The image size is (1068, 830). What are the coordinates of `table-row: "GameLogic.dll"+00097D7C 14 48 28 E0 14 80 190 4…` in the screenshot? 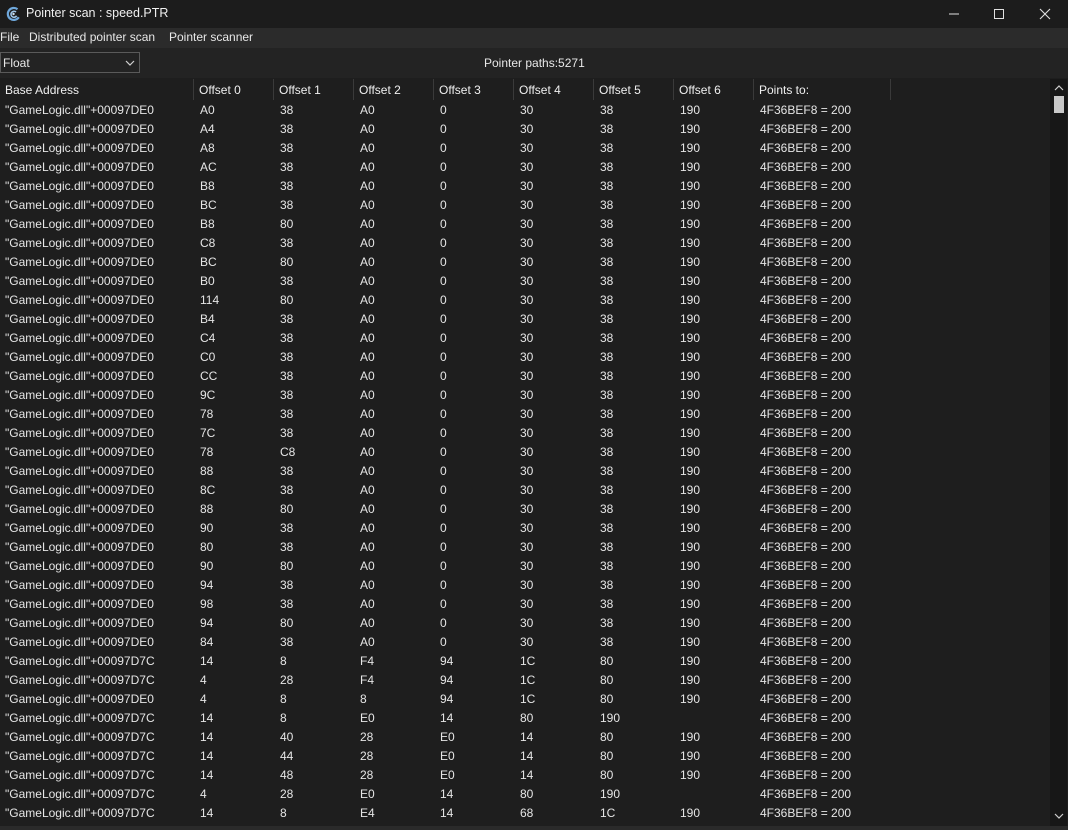 It's located at (525, 775).